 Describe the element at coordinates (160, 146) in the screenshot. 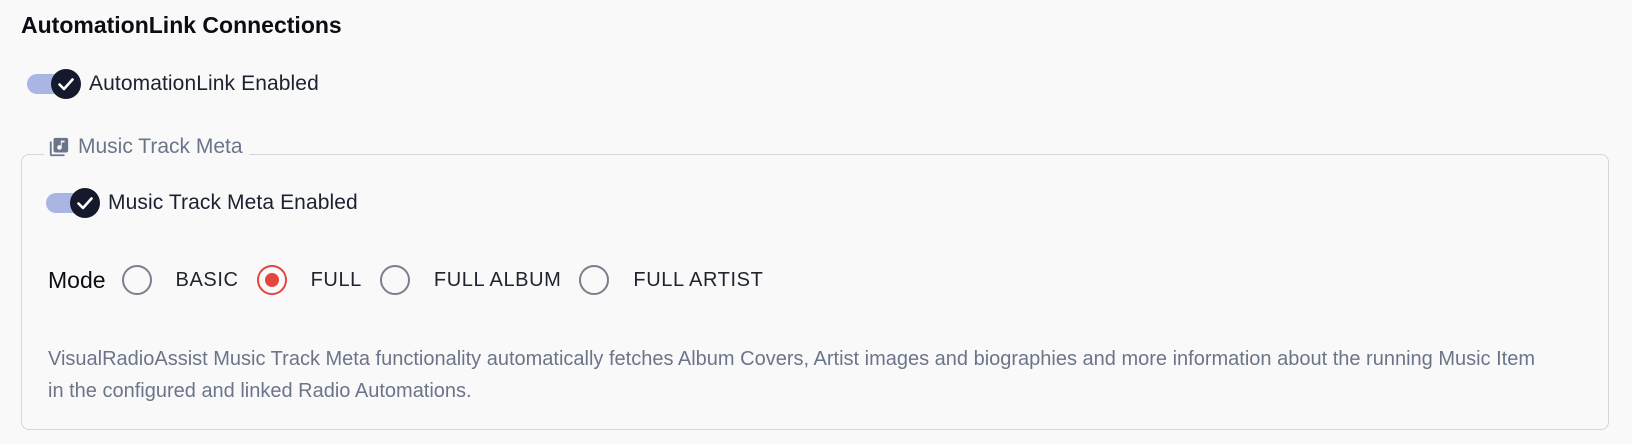

I see `legend-label: Music Track Meta` at that location.